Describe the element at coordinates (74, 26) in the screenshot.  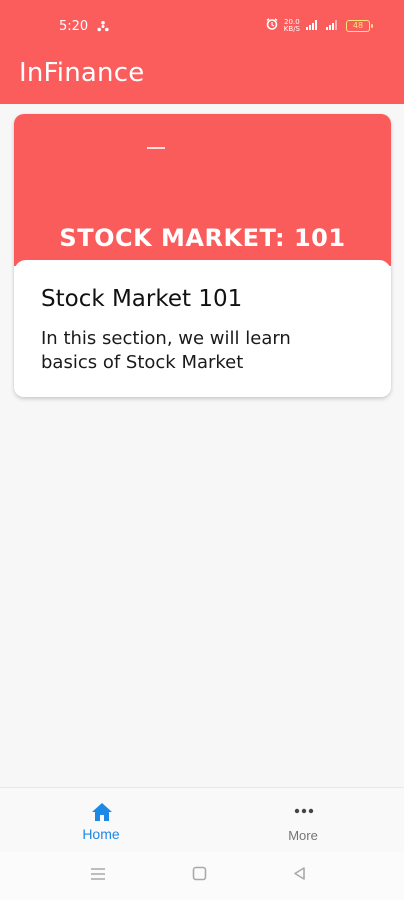
I see `status-time: 5:20` at that location.